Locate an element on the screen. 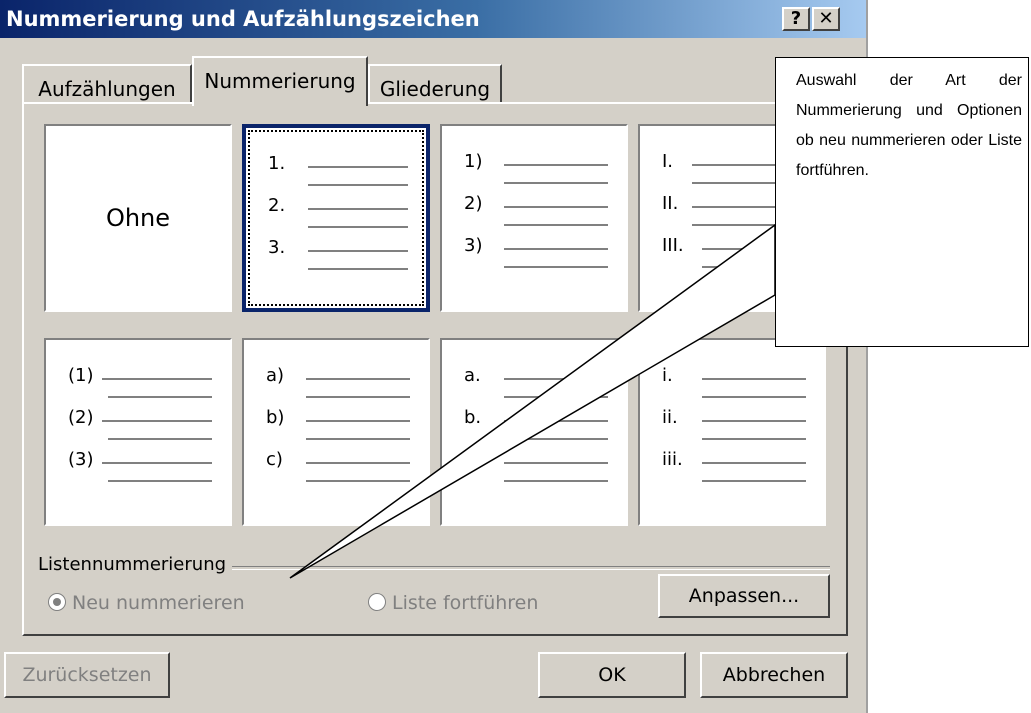 The height and width of the screenshot is (713, 1031). list-marker: c. is located at coordinates (472, 459).